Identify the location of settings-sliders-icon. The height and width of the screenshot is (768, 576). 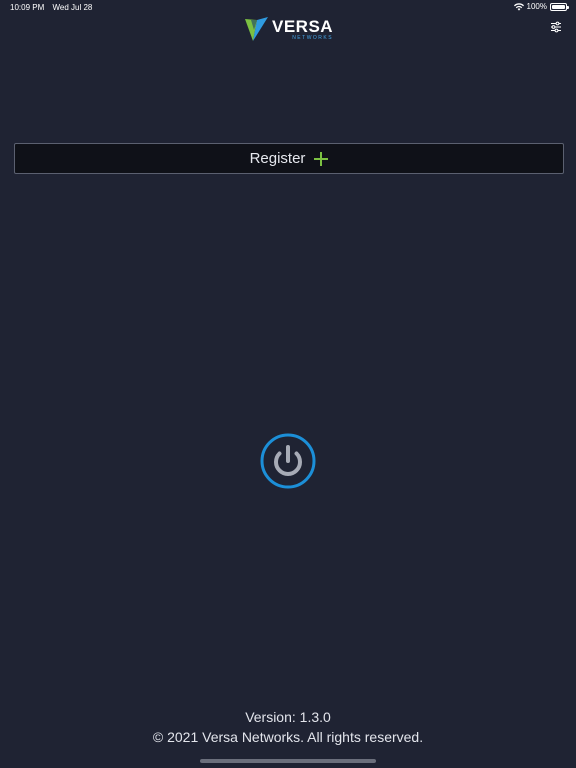
(556, 27).